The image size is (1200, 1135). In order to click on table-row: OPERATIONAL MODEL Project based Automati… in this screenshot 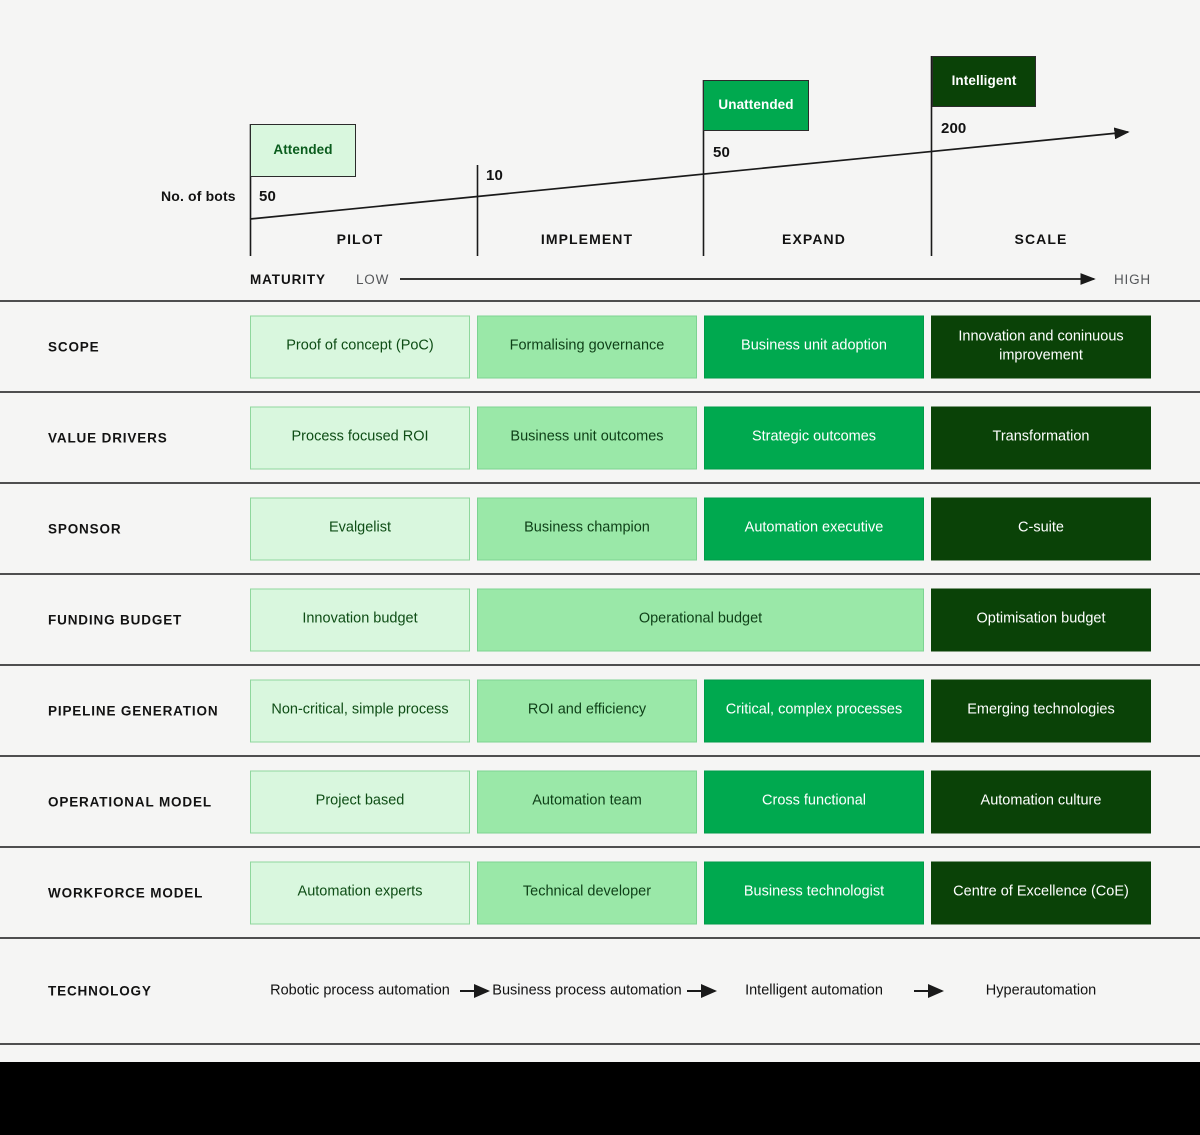, I will do `click(600, 800)`.